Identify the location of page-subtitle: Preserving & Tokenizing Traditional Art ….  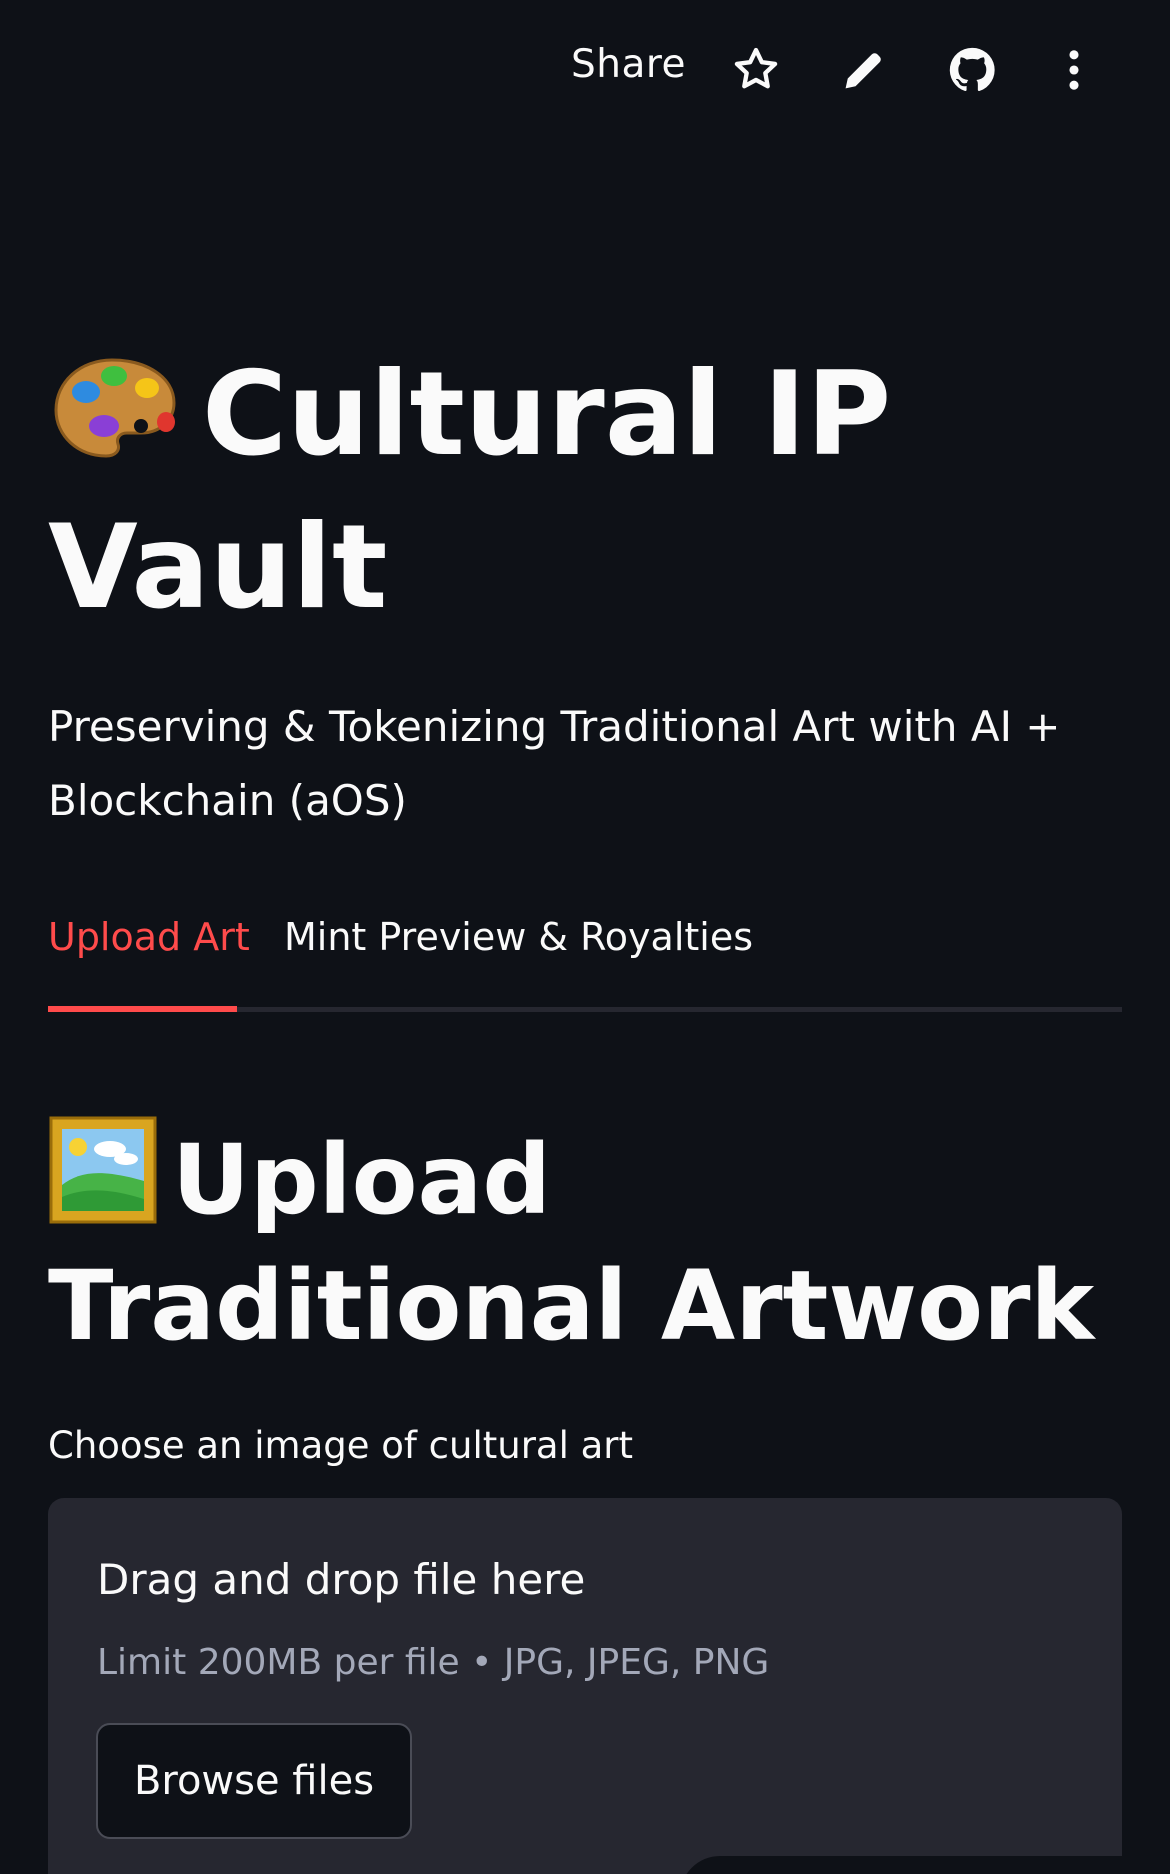
(554, 763).